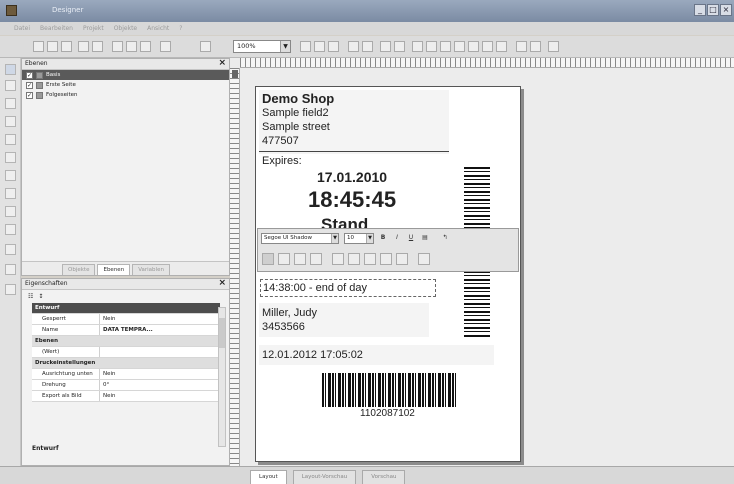 This screenshot has width=734, height=484. I want to click on paint-icon, so click(424, 259).